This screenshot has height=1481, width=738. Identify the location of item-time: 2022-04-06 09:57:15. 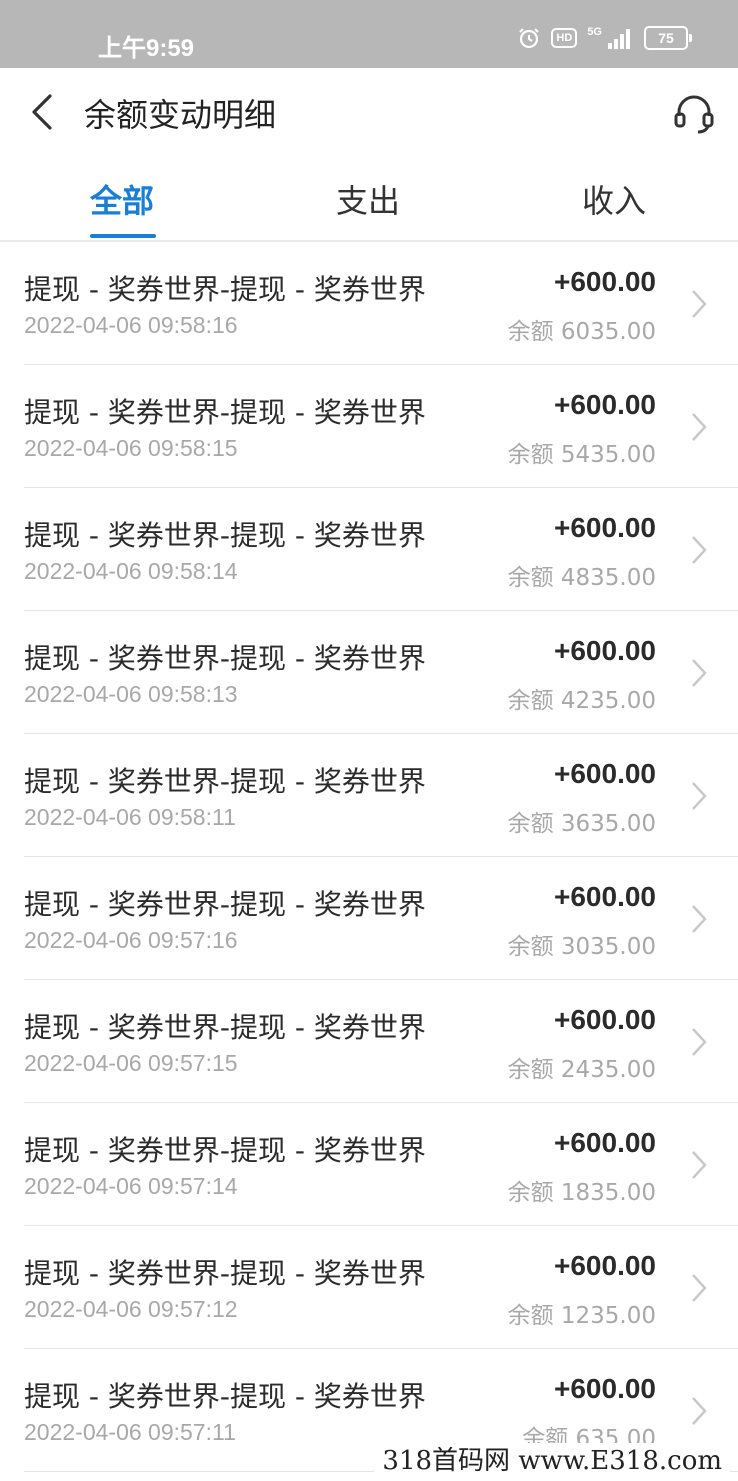
(131, 1063).